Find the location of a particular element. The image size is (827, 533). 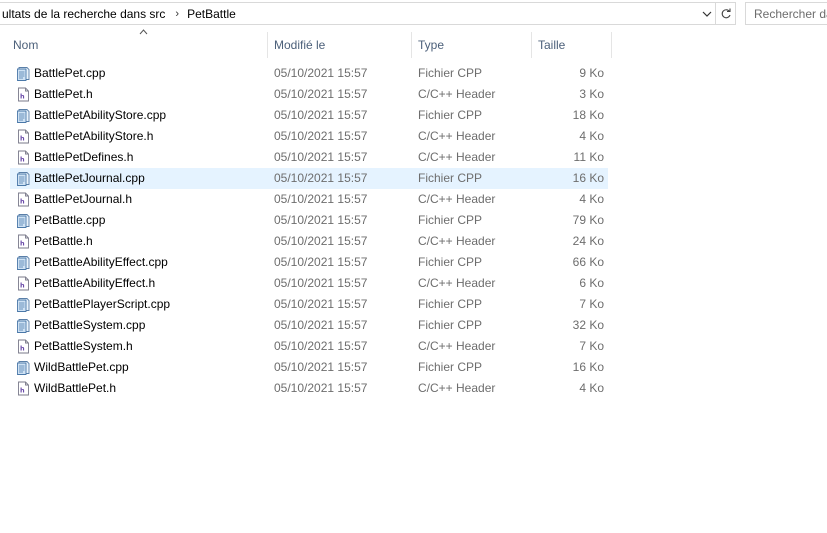

breadcrumb-chevron-icon: › is located at coordinates (177, 14).